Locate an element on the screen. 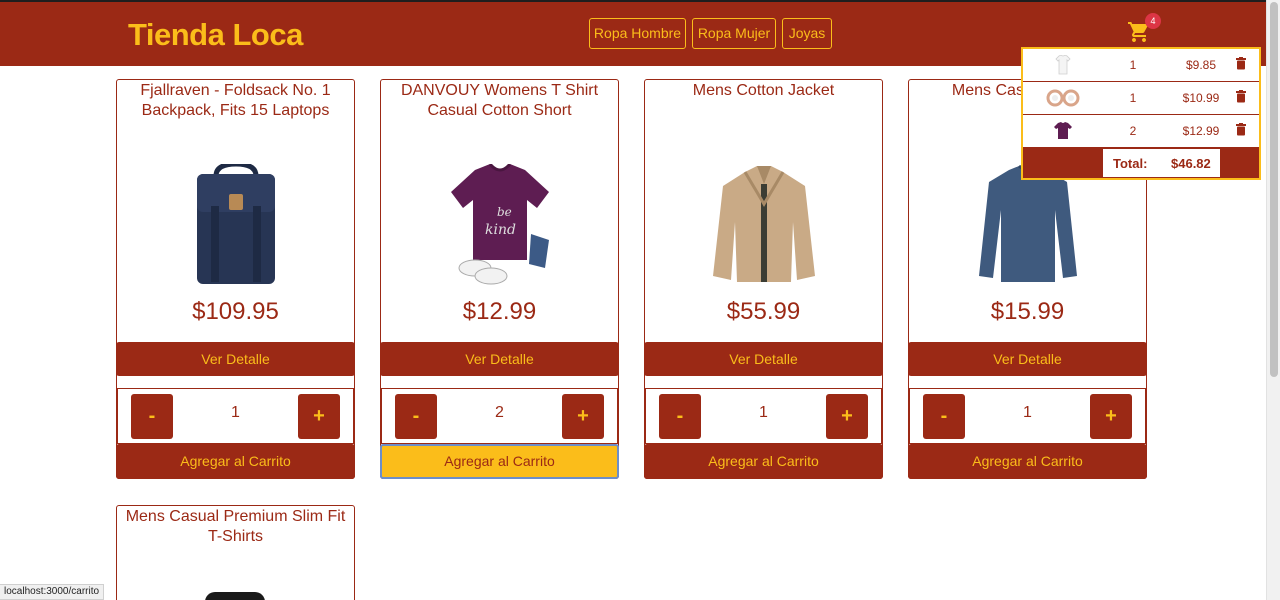  cart-count-badge: 4 is located at coordinates (1153, 21).